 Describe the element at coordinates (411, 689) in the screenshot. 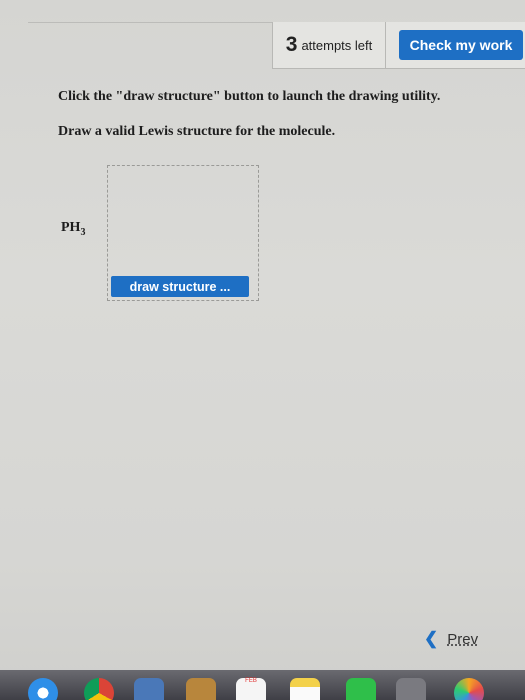

I see `dock-app-icon-contacts` at that location.